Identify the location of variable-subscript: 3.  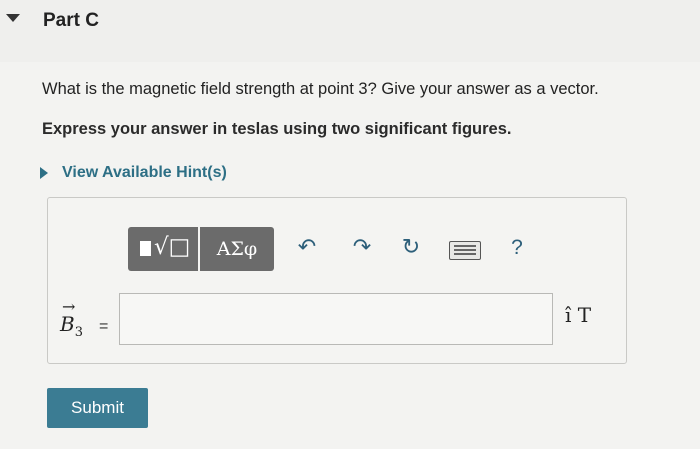
(78, 332).